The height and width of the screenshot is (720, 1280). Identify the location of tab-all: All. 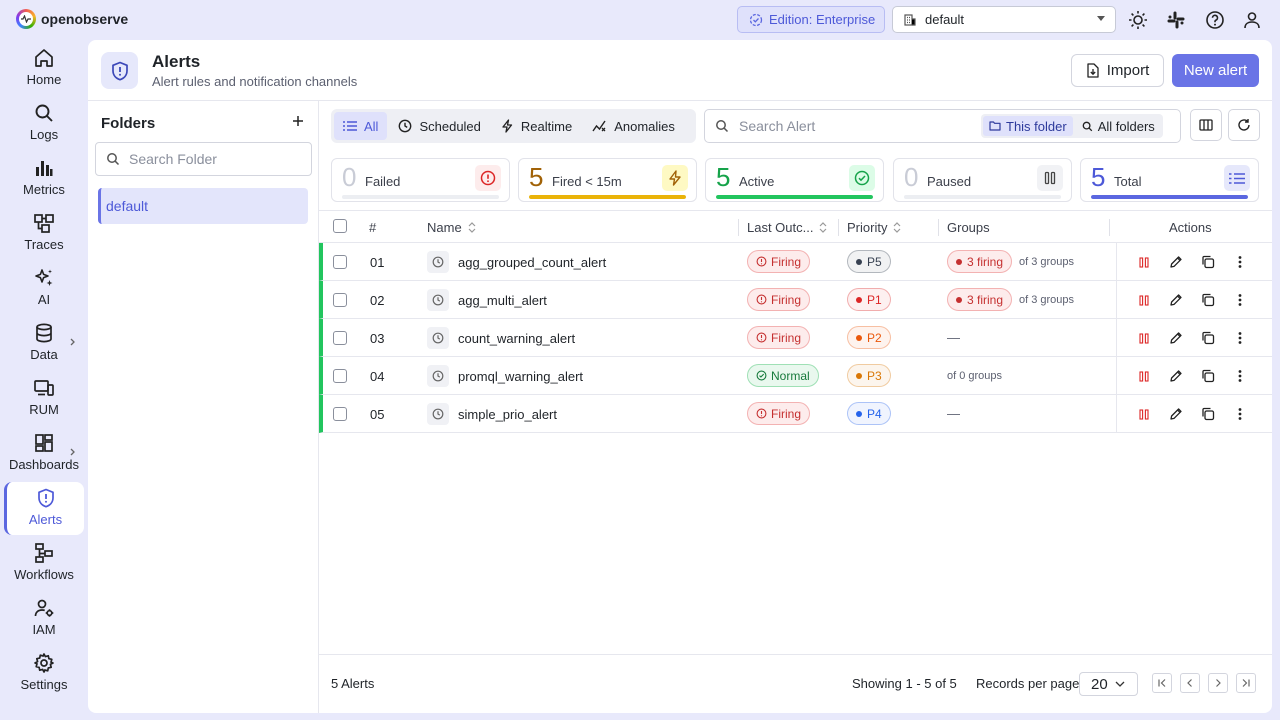
(361, 126).